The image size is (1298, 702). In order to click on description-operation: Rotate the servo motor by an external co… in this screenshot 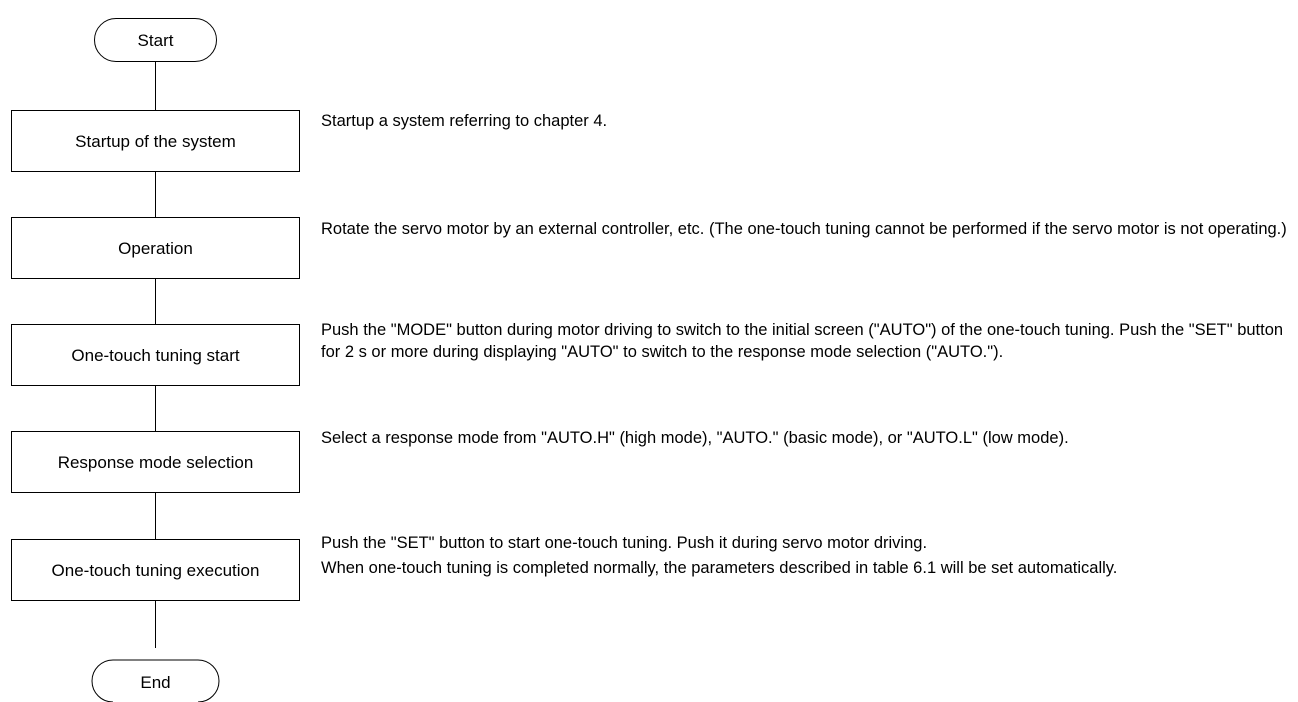, I will do `click(806, 229)`.